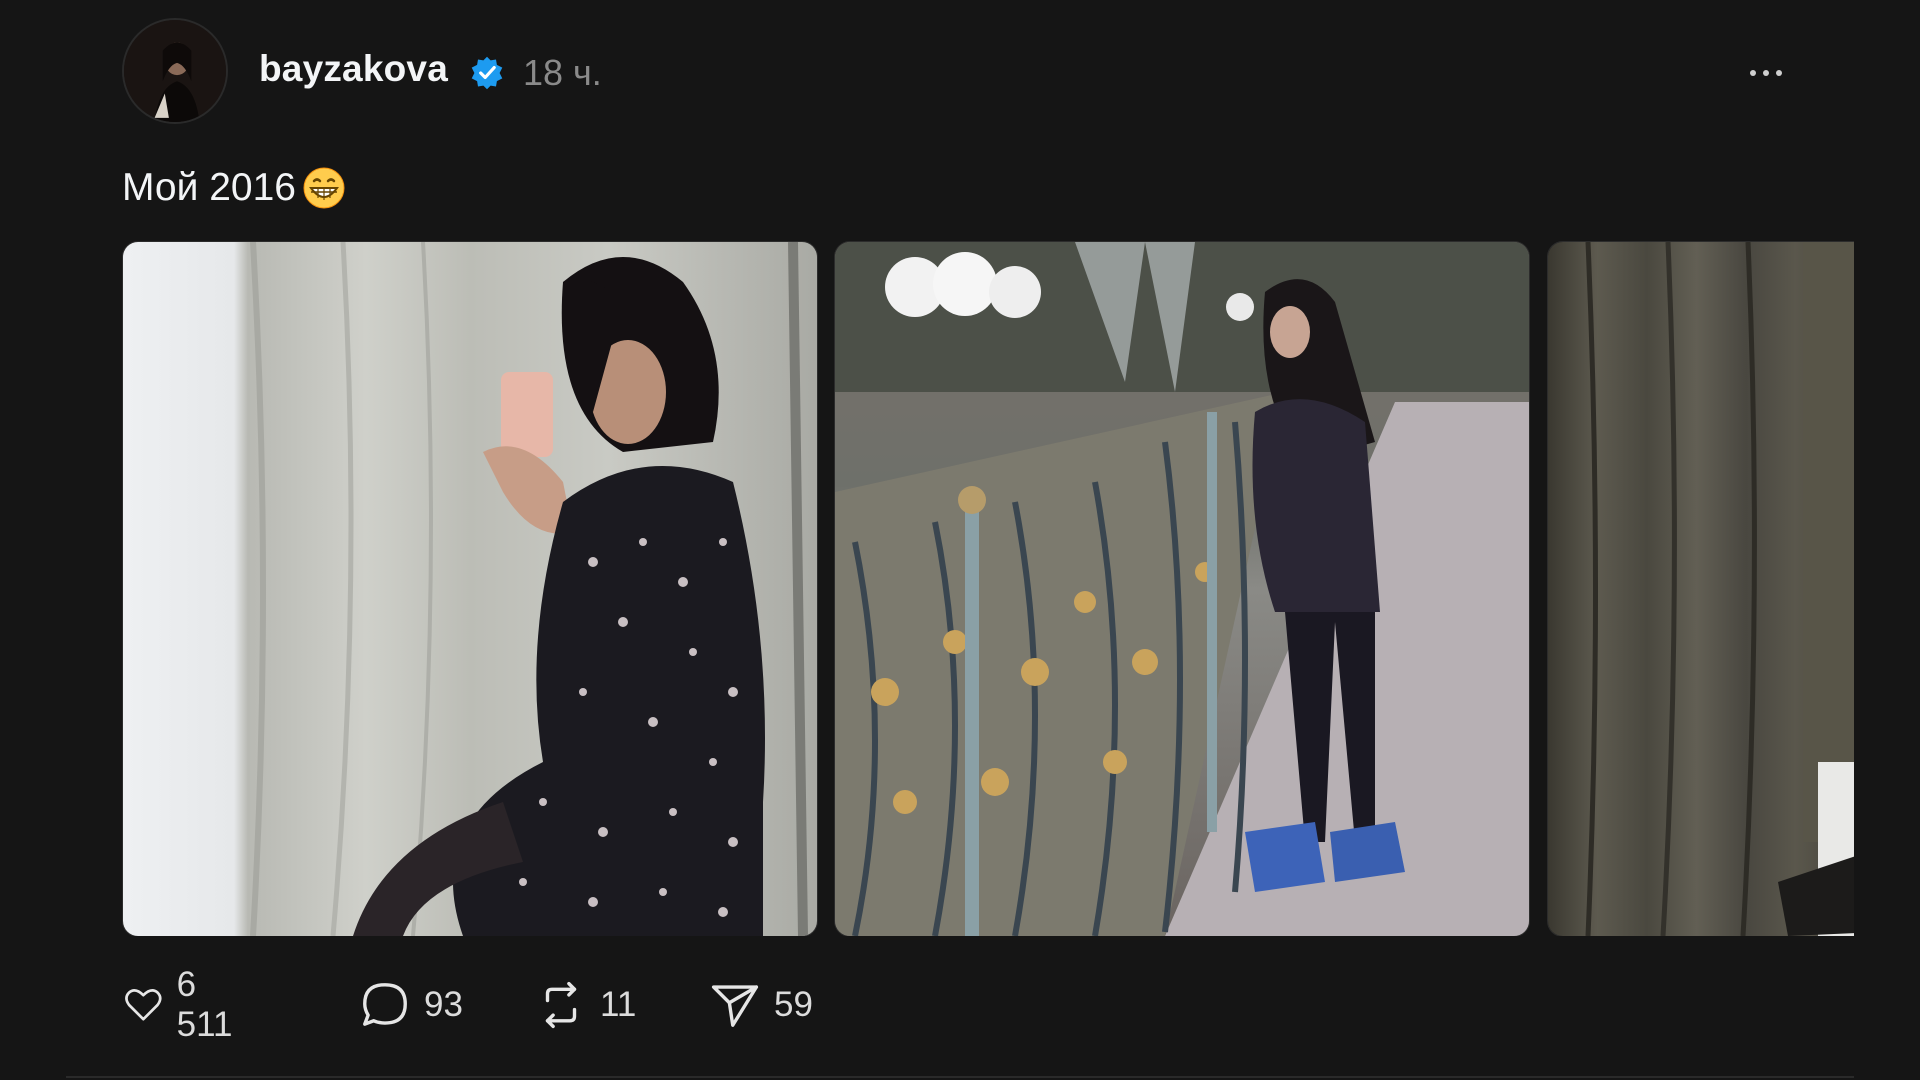 The height and width of the screenshot is (1080, 1920). What do you see at coordinates (793, 1004) in the screenshot?
I see `share-count: 59` at bounding box center [793, 1004].